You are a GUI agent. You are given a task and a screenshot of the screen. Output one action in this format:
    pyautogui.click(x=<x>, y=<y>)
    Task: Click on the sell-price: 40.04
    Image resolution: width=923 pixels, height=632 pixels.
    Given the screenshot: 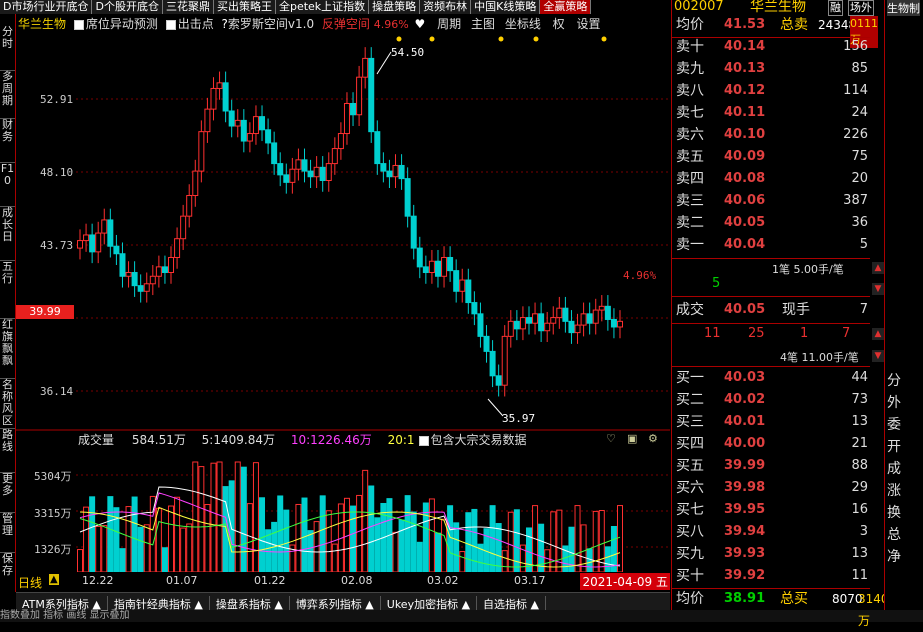 What is the action you would take?
    pyautogui.click(x=745, y=244)
    